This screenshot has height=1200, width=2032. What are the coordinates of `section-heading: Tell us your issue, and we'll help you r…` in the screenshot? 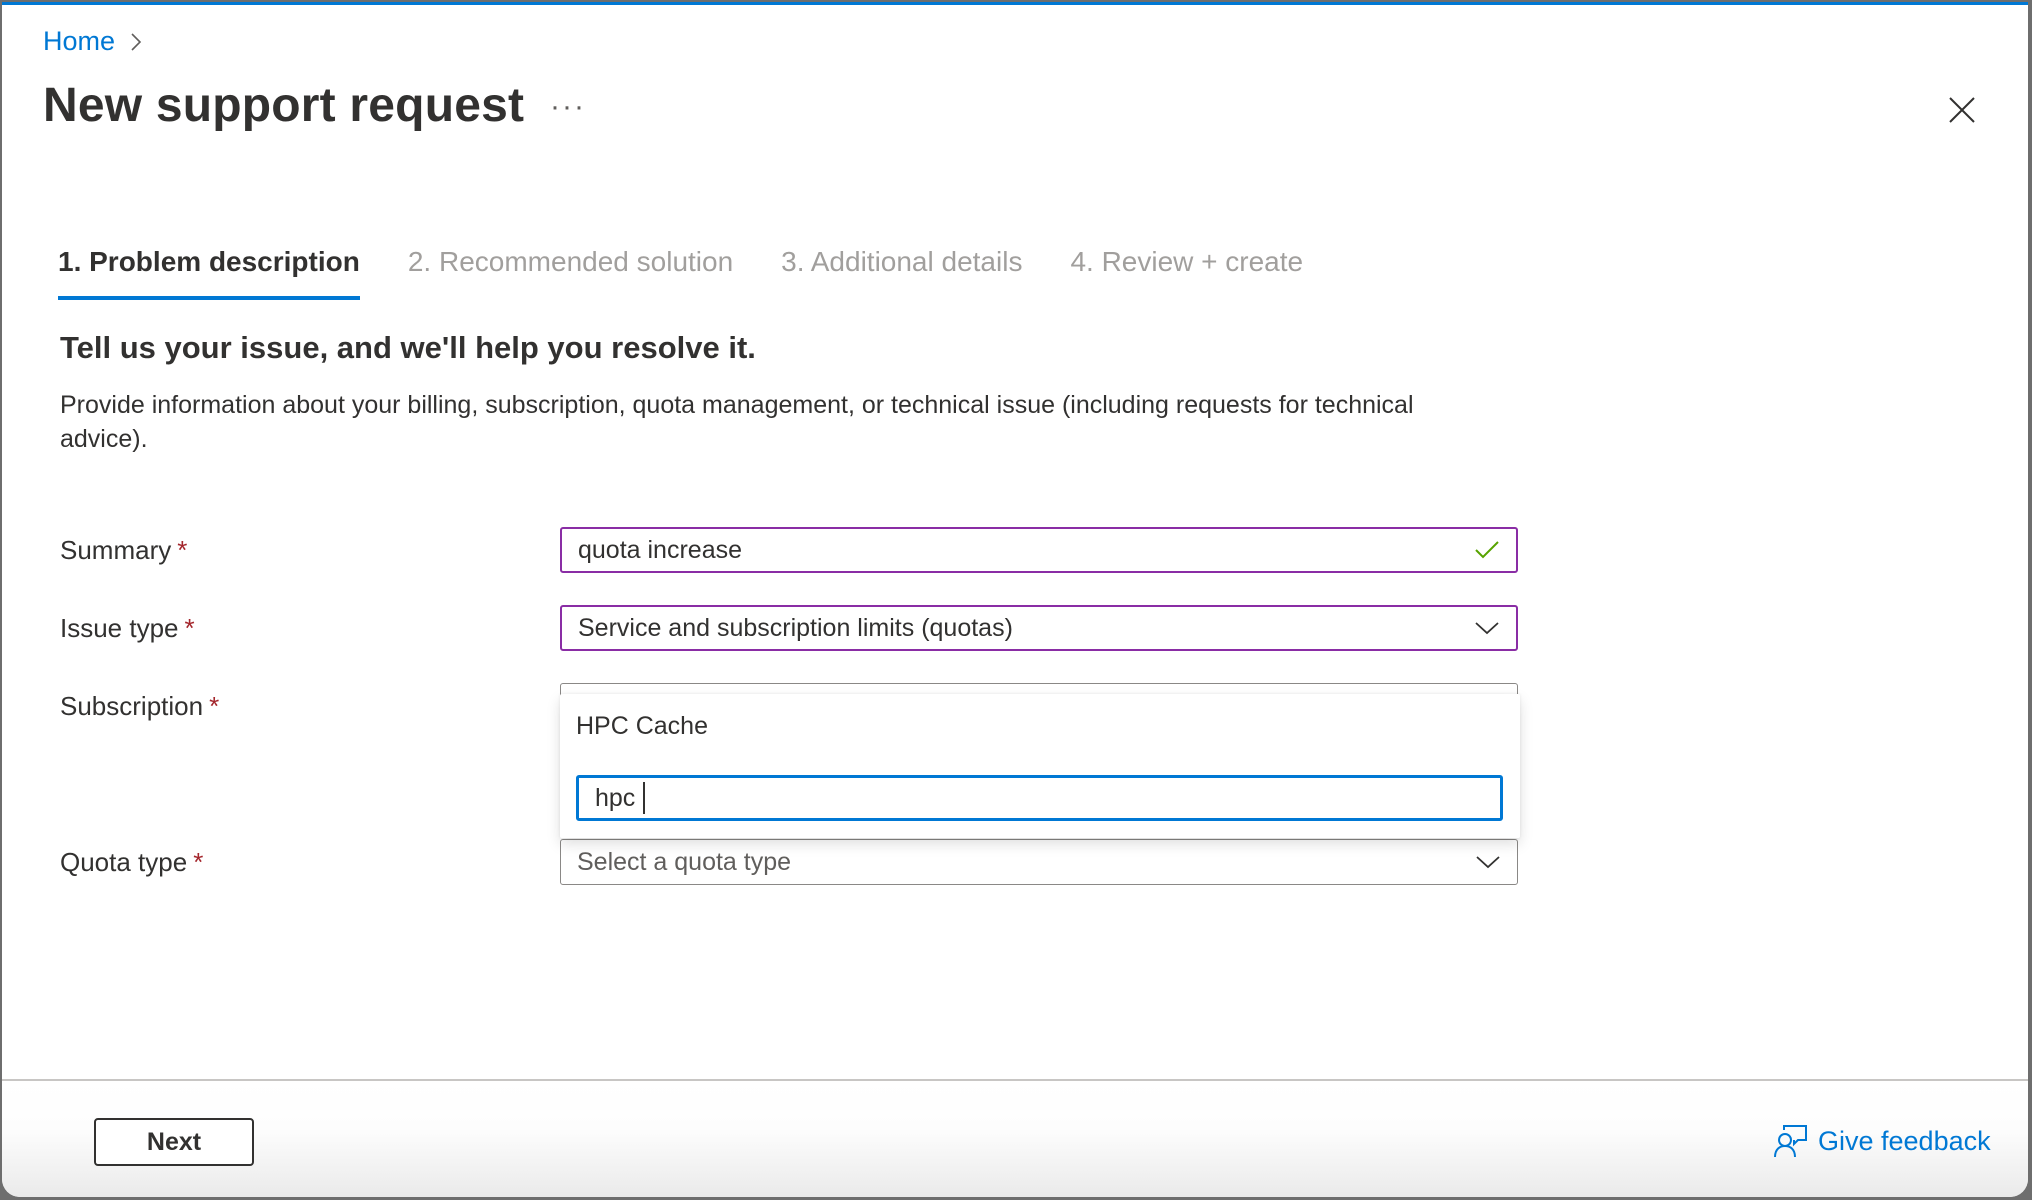 It's located at (408, 347).